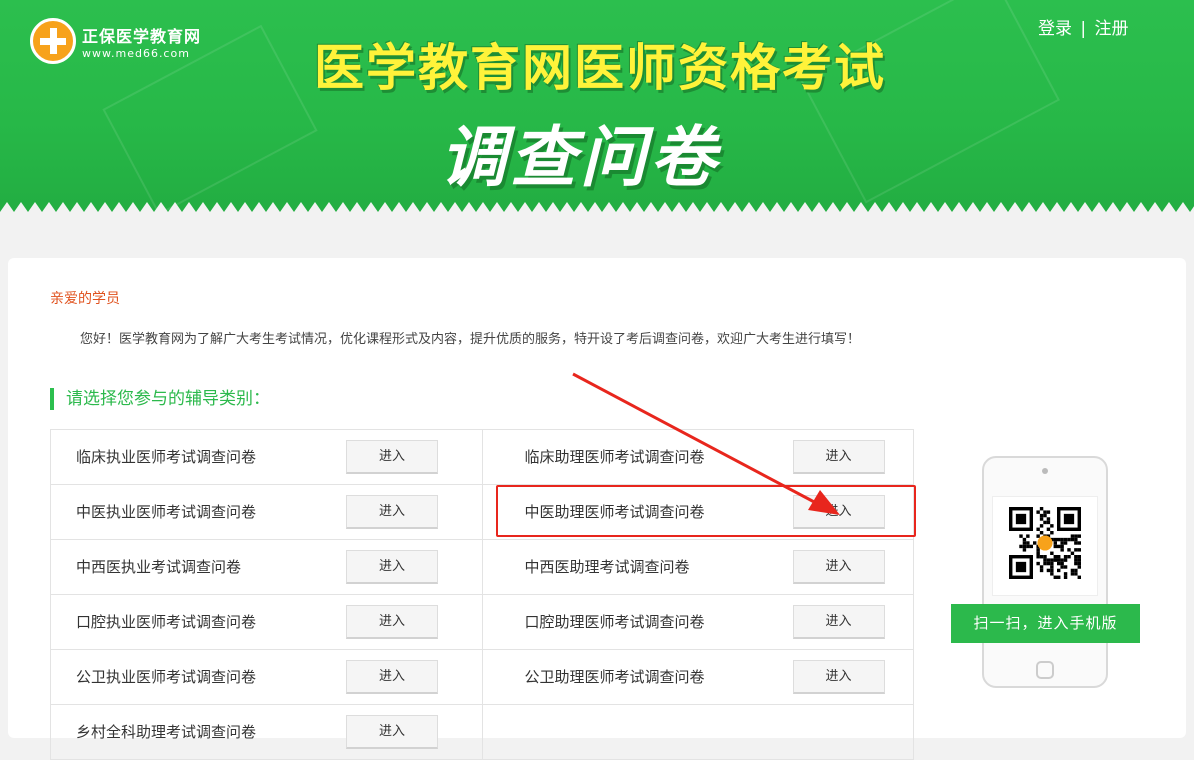 This screenshot has height=760, width=1194. I want to click on survey-row: 临床执业医师考试调查问卷 进入 临床助理医师考试调查问卷 进入, so click(482, 457).